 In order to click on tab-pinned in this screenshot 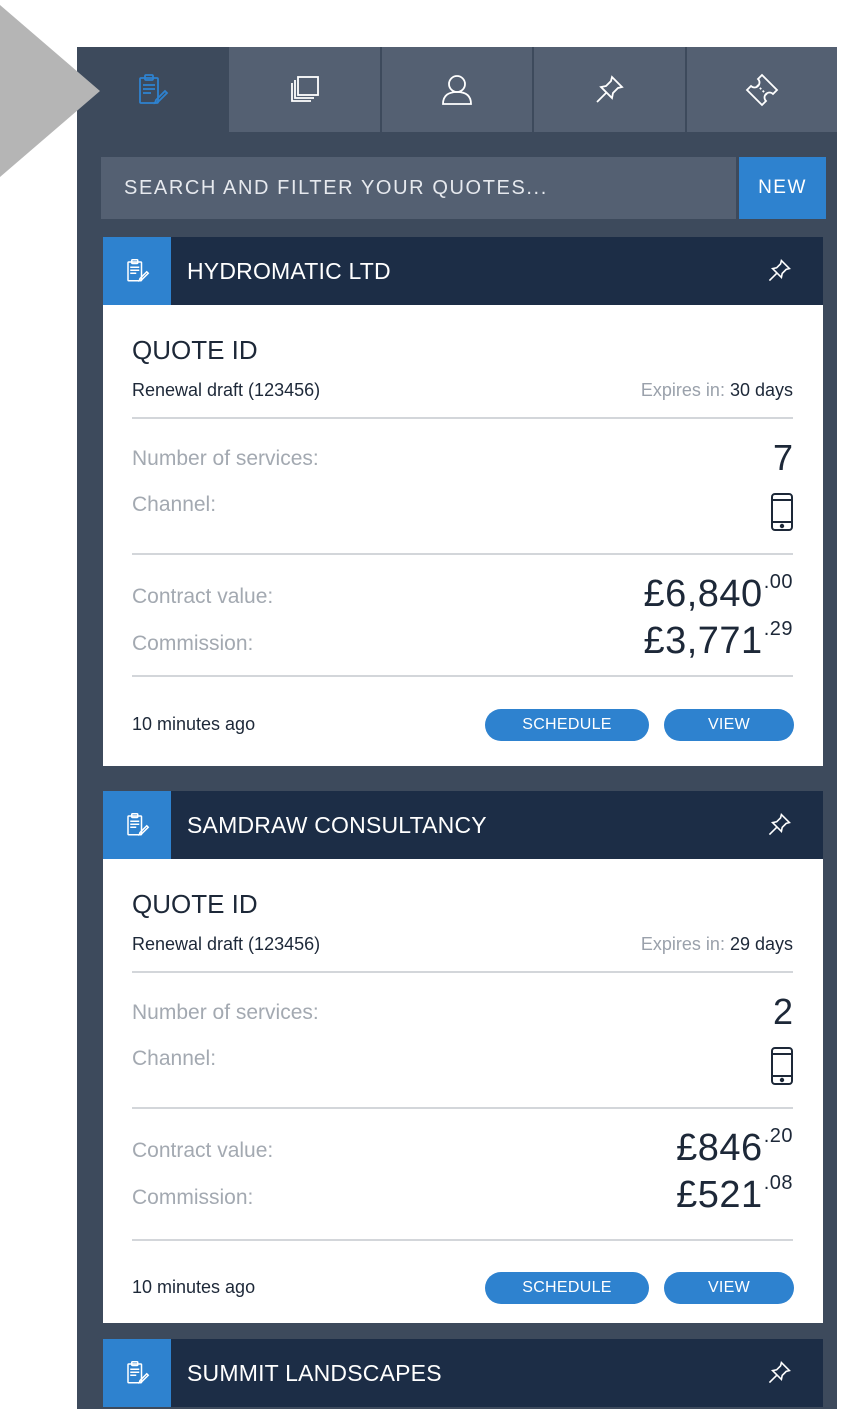, I will do `click(608, 89)`.